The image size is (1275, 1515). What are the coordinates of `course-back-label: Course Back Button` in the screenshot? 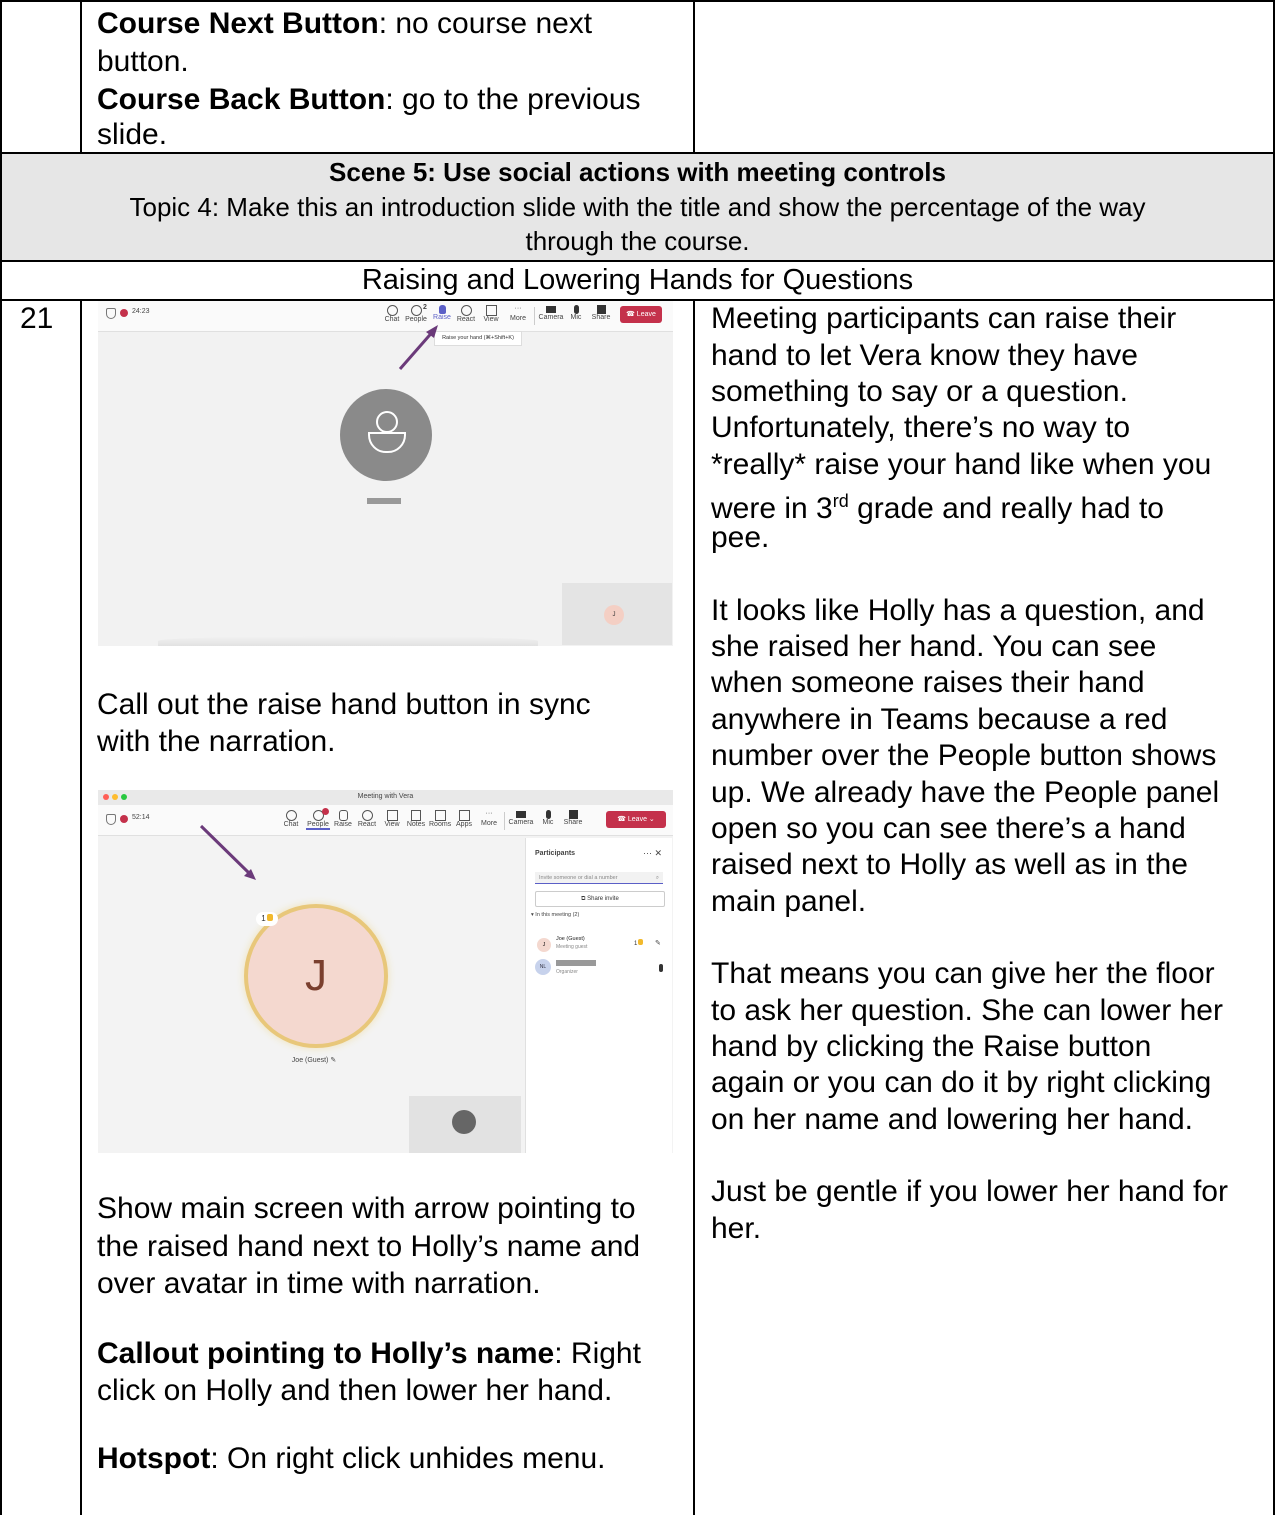 It's located at (241, 99).